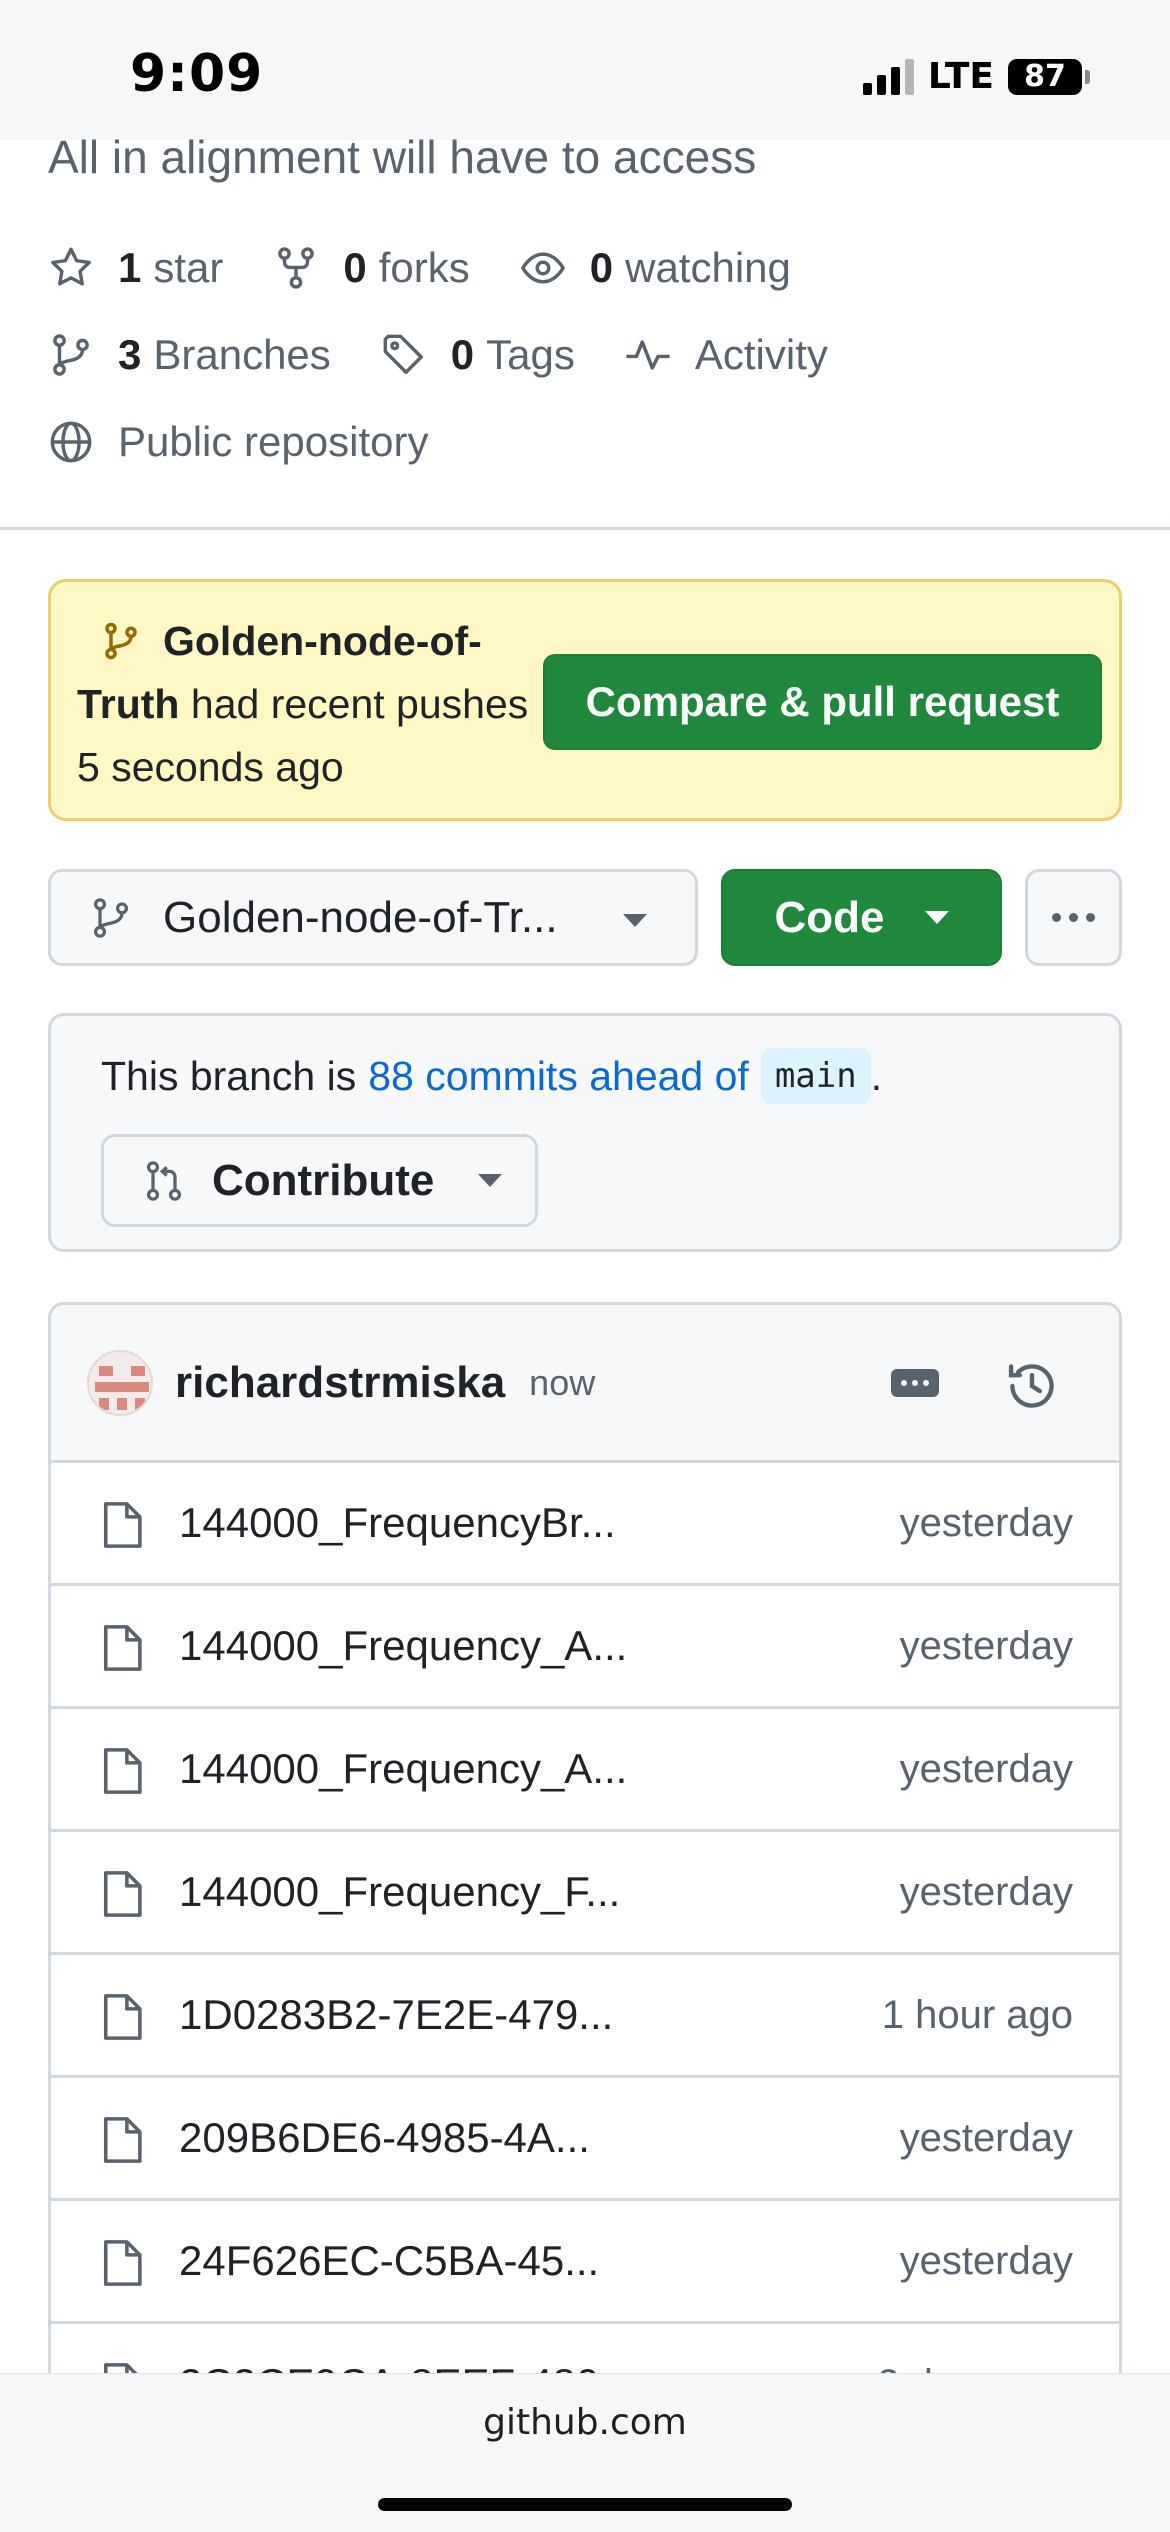 Image resolution: width=1170 pixels, height=2532 pixels. I want to click on branches-label: Branches, so click(242, 354).